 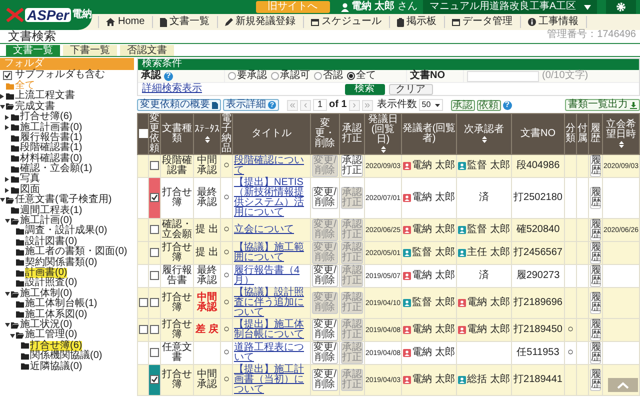 I want to click on page-title: 文書検索, so click(x=32, y=36).